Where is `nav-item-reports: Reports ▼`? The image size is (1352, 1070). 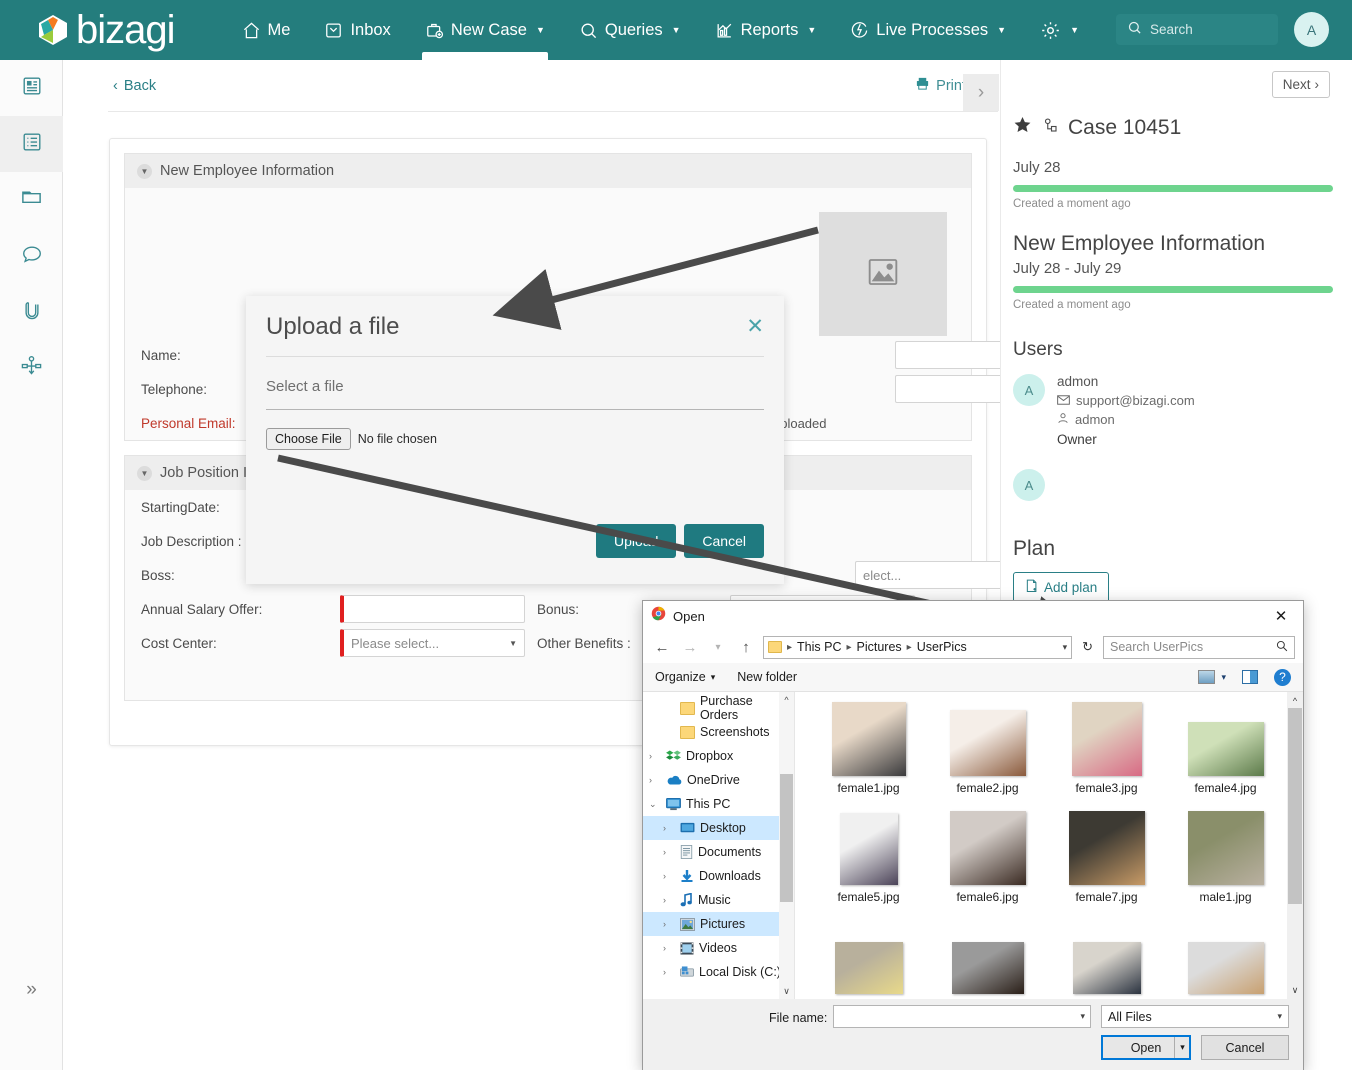
nav-item-reports: Reports ▼ is located at coordinates (766, 30).